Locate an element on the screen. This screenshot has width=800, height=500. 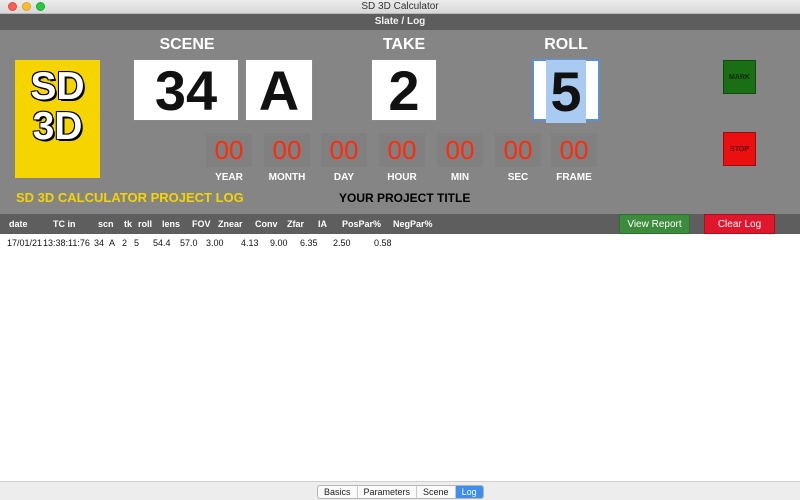
project-log-label: SD 3D CALCULATOR PROJECT LOG is located at coordinates (130, 197).